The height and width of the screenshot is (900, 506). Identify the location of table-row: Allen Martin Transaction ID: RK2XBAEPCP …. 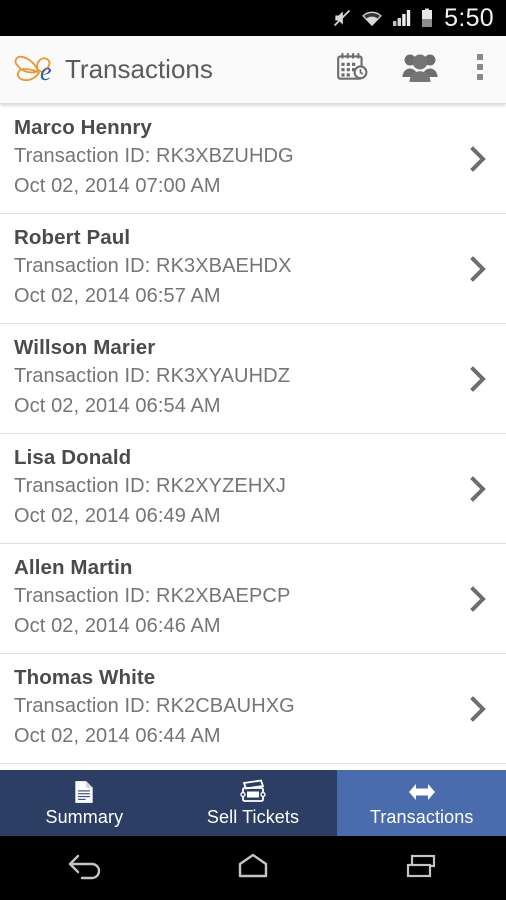
(253, 599).